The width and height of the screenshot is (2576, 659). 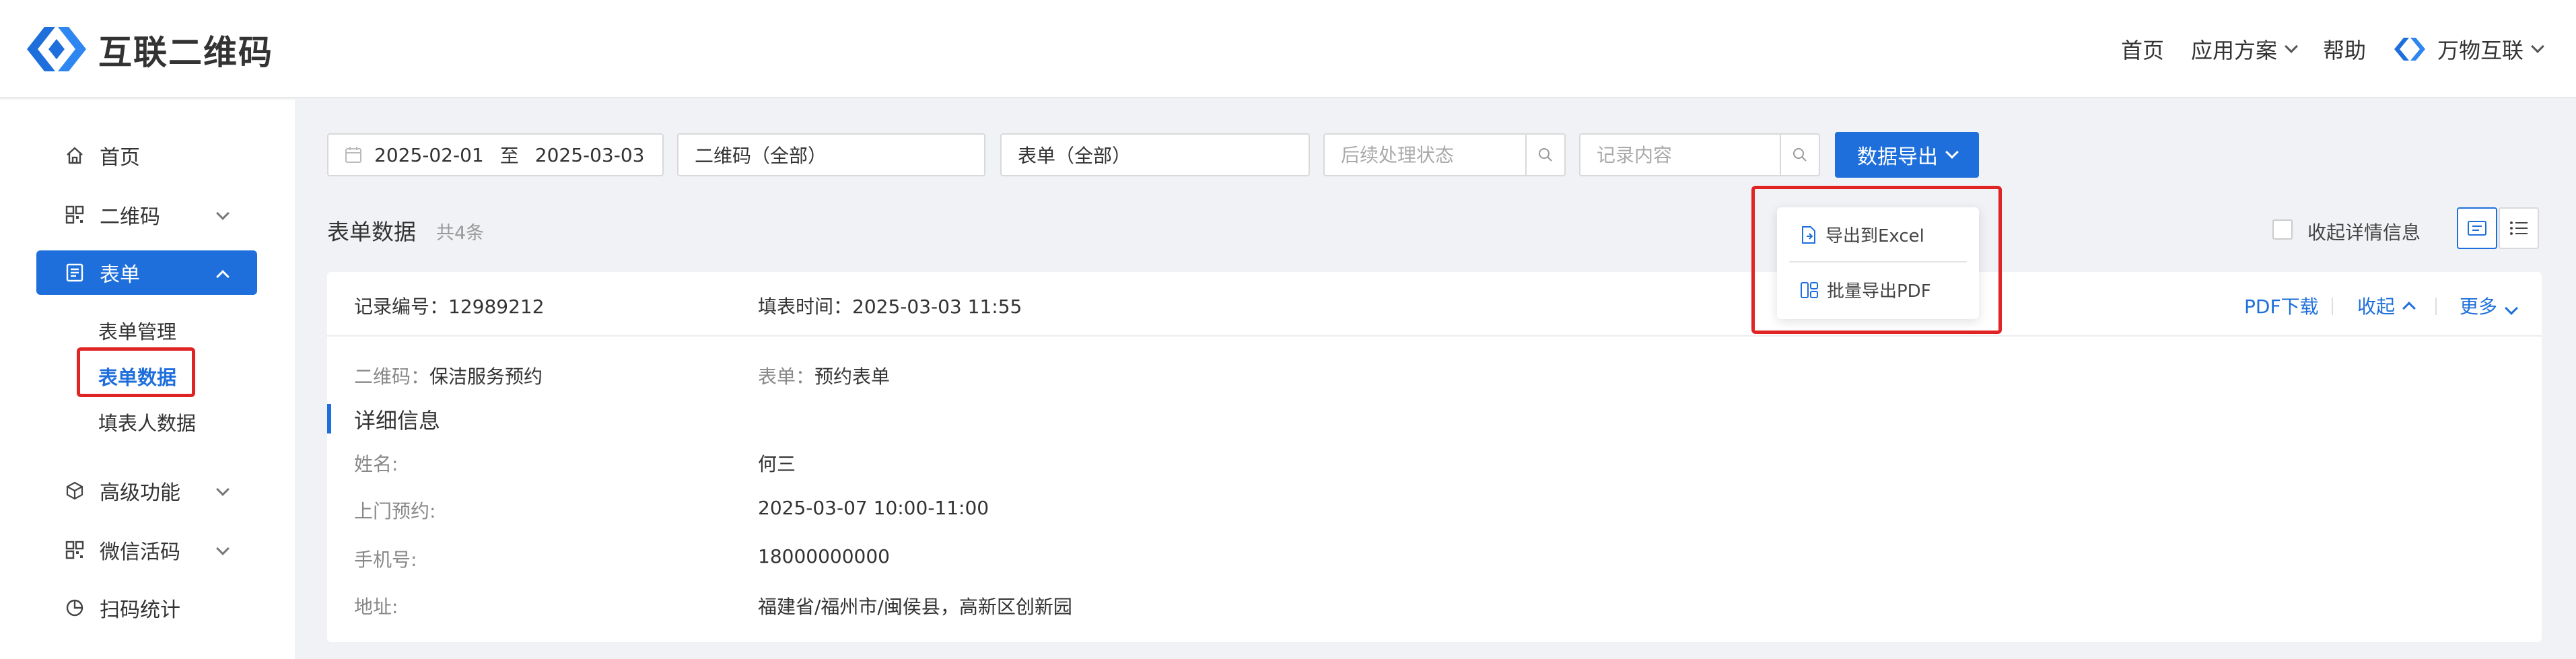 I want to click on form-select: 表单（全部）, so click(x=1155, y=154).